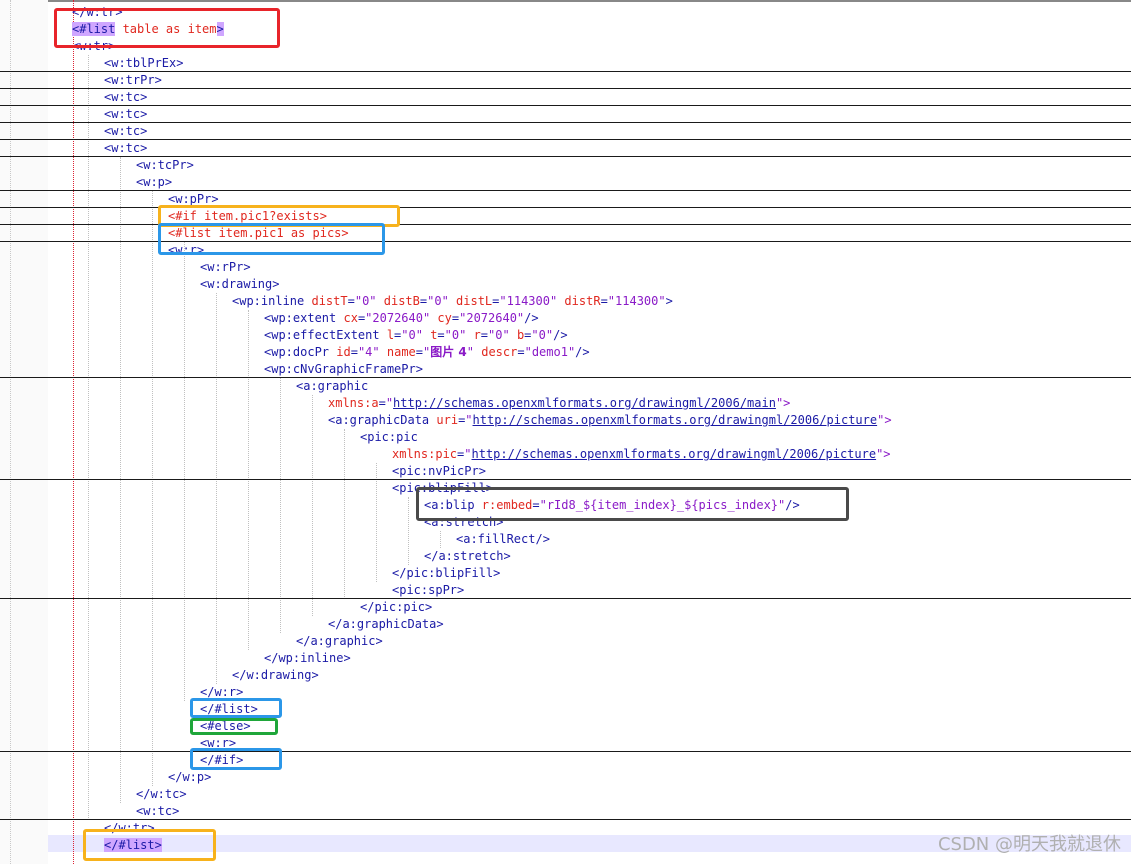 The height and width of the screenshot is (864, 1131). What do you see at coordinates (339, 641) in the screenshot?
I see `code-token: </a:graphic>` at bounding box center [339, 641].